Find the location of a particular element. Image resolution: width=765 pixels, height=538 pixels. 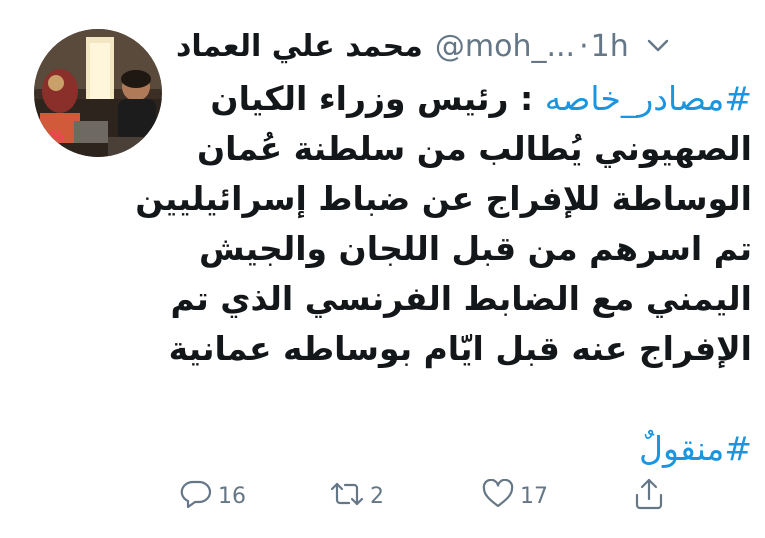

share-icon is located at coordinates (649, 496).